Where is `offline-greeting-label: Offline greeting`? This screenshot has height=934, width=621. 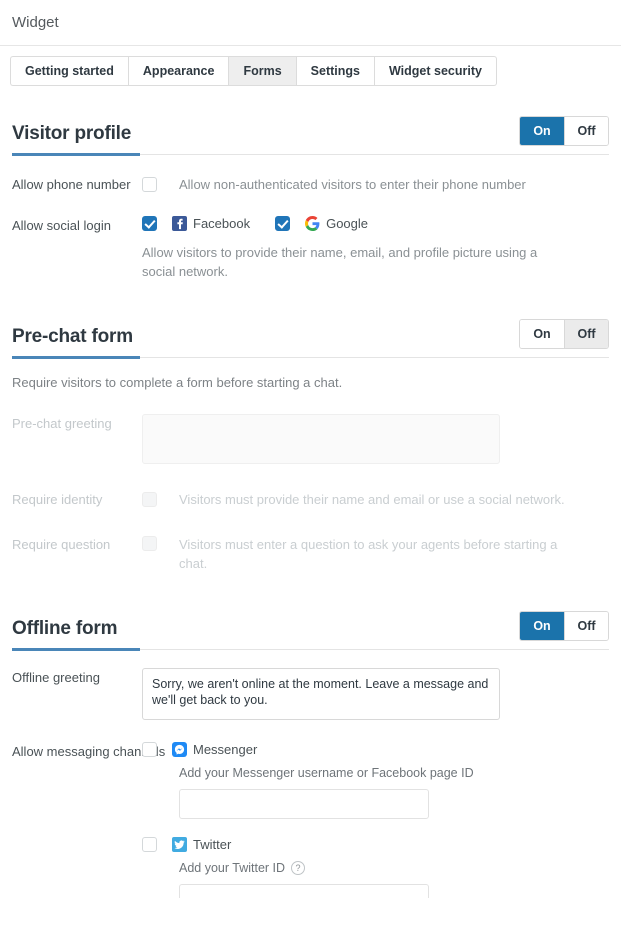 offline-greeting-label: Offline greeting is located at coordinates (56, 677).